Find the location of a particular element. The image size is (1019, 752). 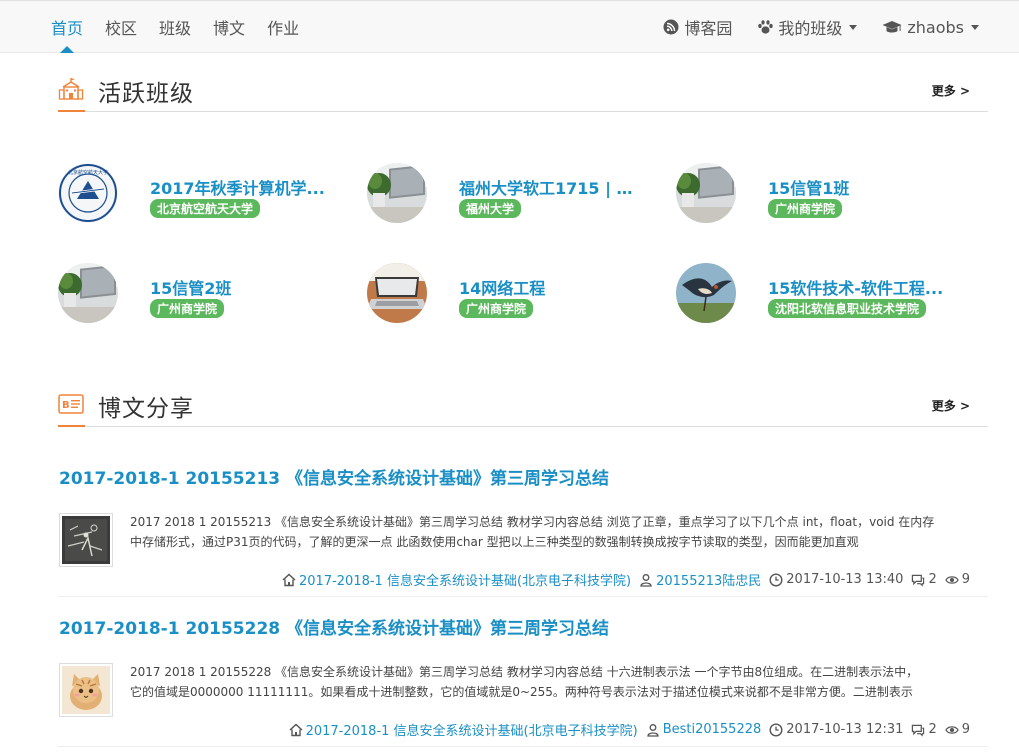

cnblogs-label: 博客园 is located at coordinates (708, 28).